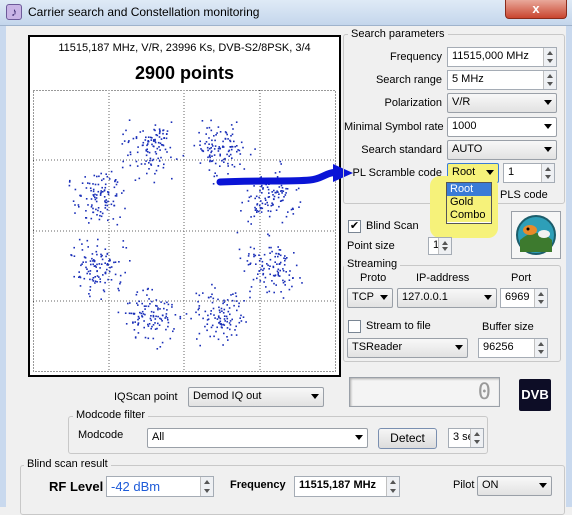 This screenshot has height=515, width=572. Describe the element at coordinates (468, 79) in the screenshot. I see `search-range-value: 5 MHz` at that location.